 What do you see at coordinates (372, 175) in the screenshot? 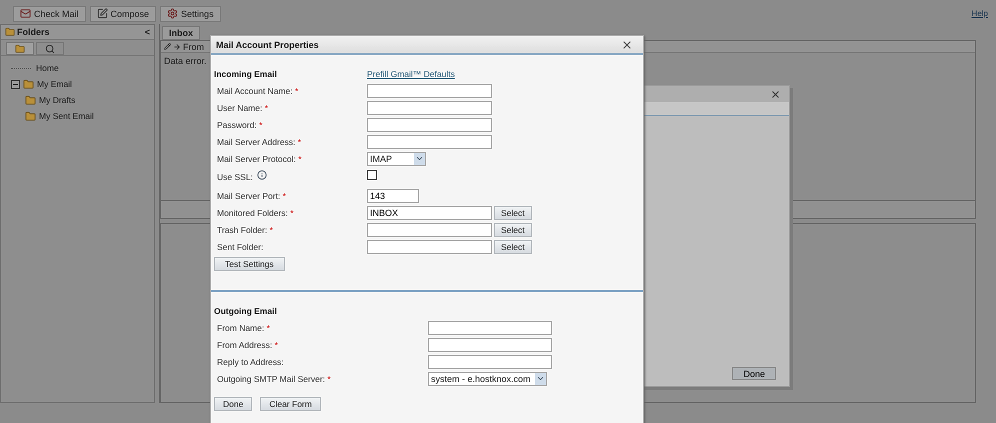
I see `checkbox` at bounding box center [372, 175].